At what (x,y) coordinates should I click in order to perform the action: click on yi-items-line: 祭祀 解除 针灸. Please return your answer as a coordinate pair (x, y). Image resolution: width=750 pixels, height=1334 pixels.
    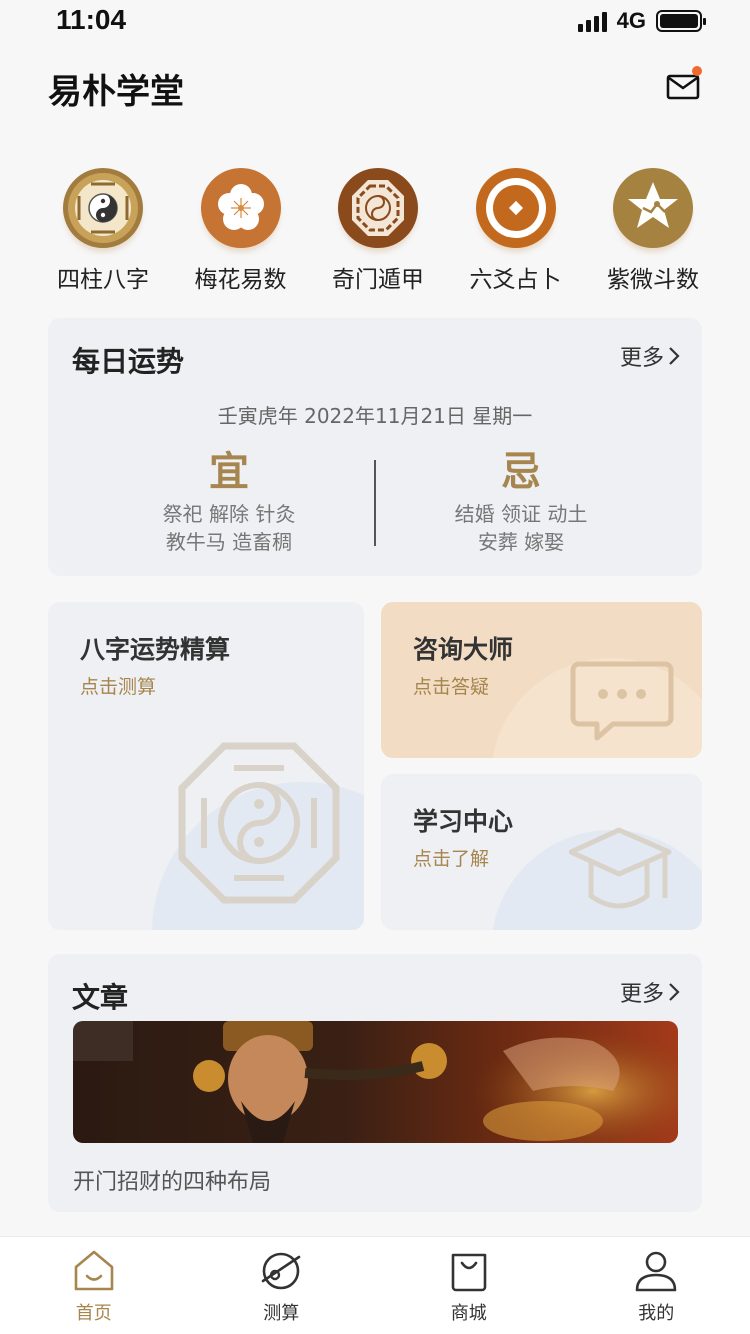
    Looking at the image, I should click on (229, 514).